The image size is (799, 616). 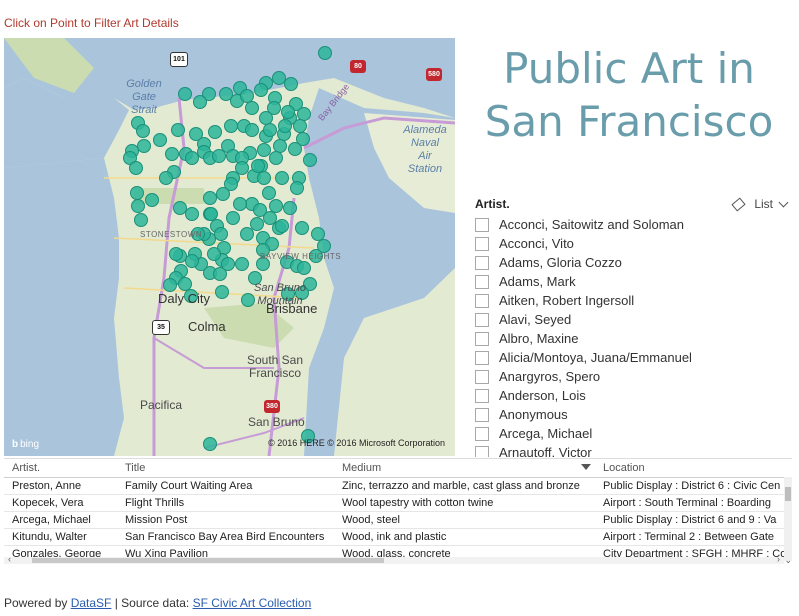 I want to click on vertical-scroll-thumb, so click(x=788, y=494).